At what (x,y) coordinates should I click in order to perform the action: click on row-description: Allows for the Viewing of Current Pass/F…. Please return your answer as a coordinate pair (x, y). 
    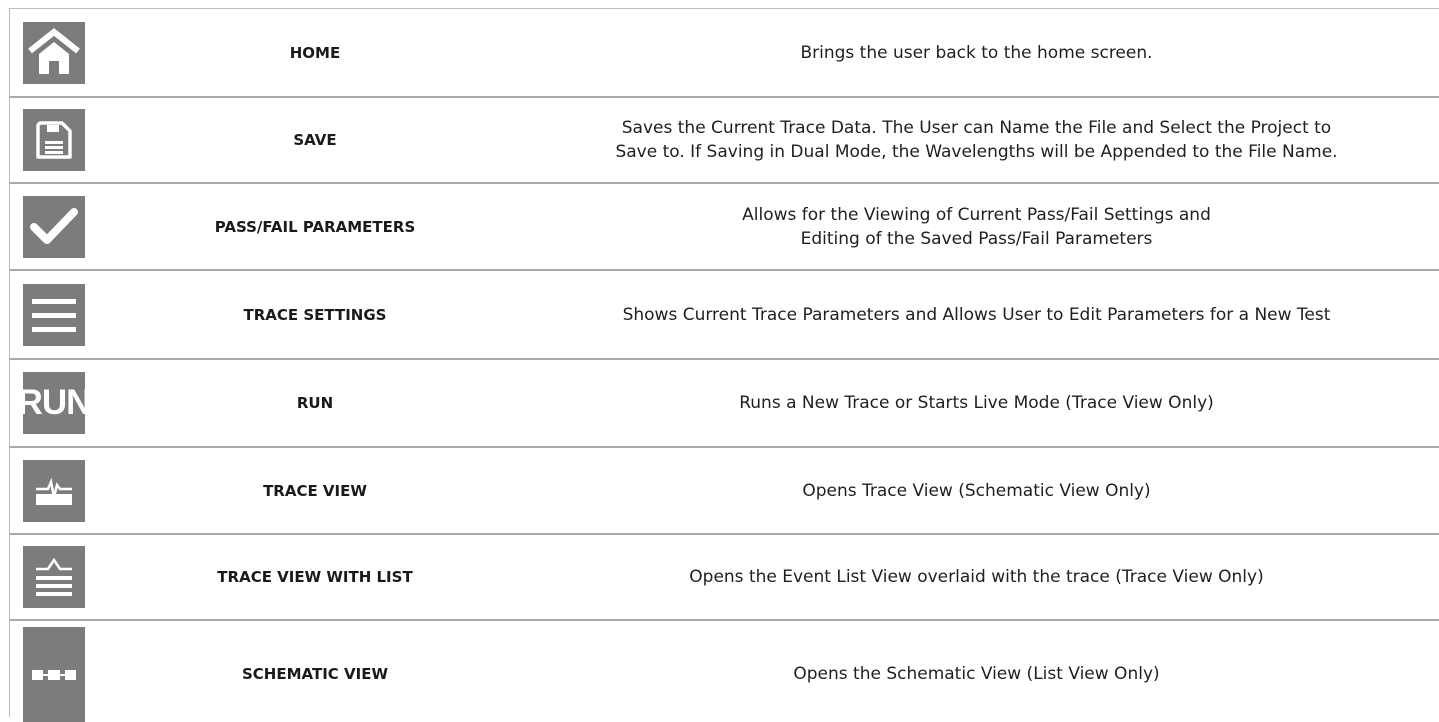
    Looking at the image, I should click on (976, 226).